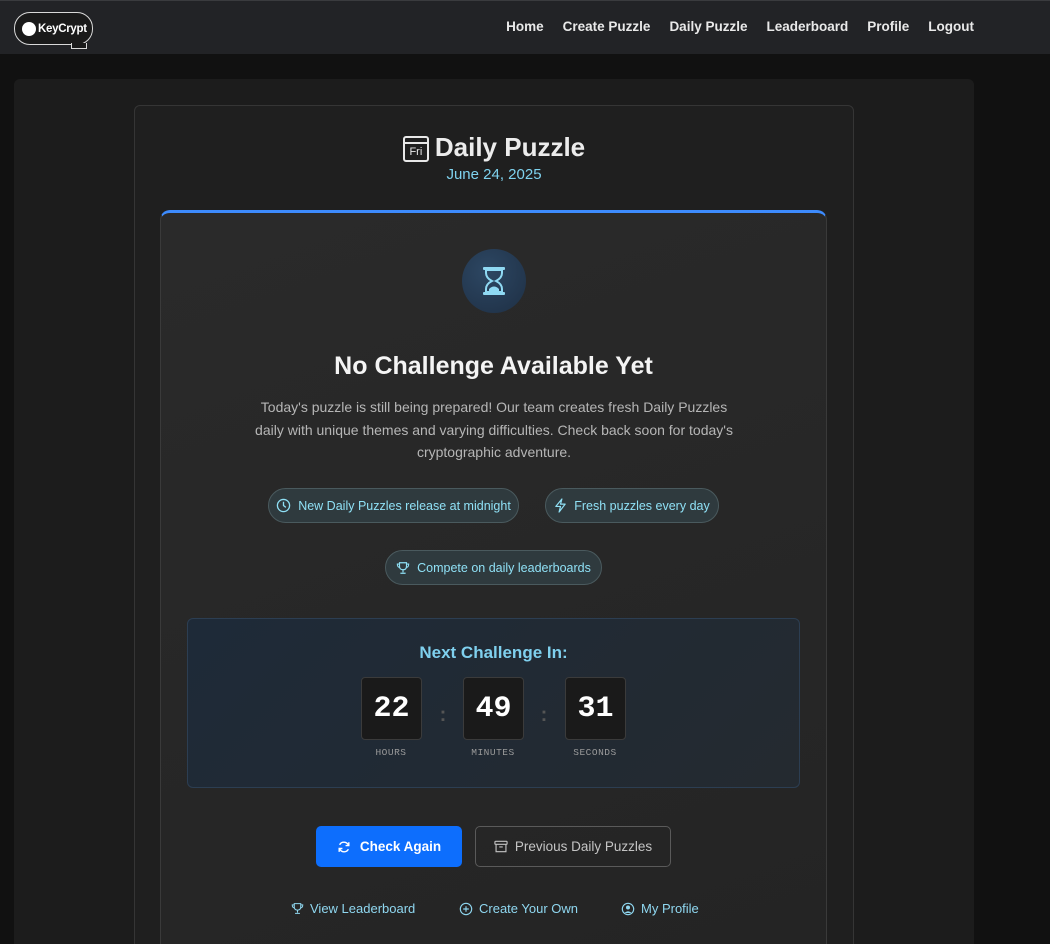 Image resolution: width=1050 pixels, height=944 pixels. I want to click on logo-dot-icon, so click(29, 28).